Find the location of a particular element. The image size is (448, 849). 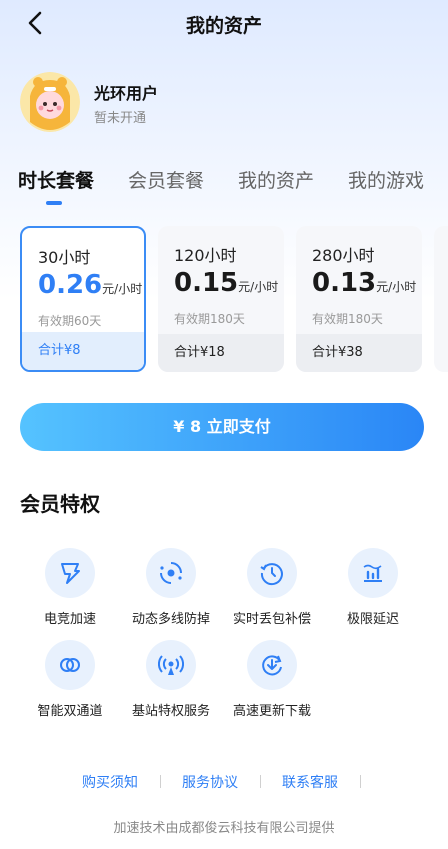

plan-total: 合计¥38 is located at coordinates (359, 353).